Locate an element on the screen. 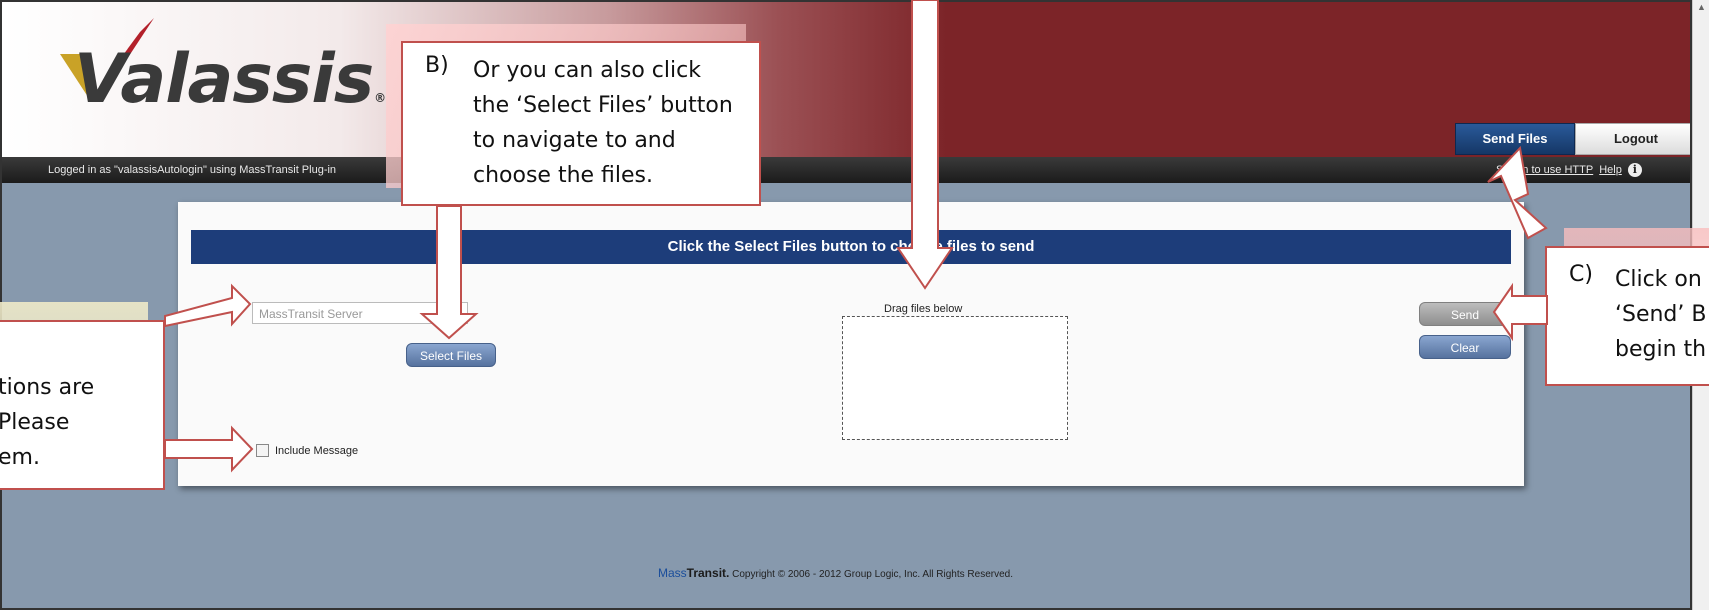  send-files-tab: Send Files is located at coordinates (1515, 139).